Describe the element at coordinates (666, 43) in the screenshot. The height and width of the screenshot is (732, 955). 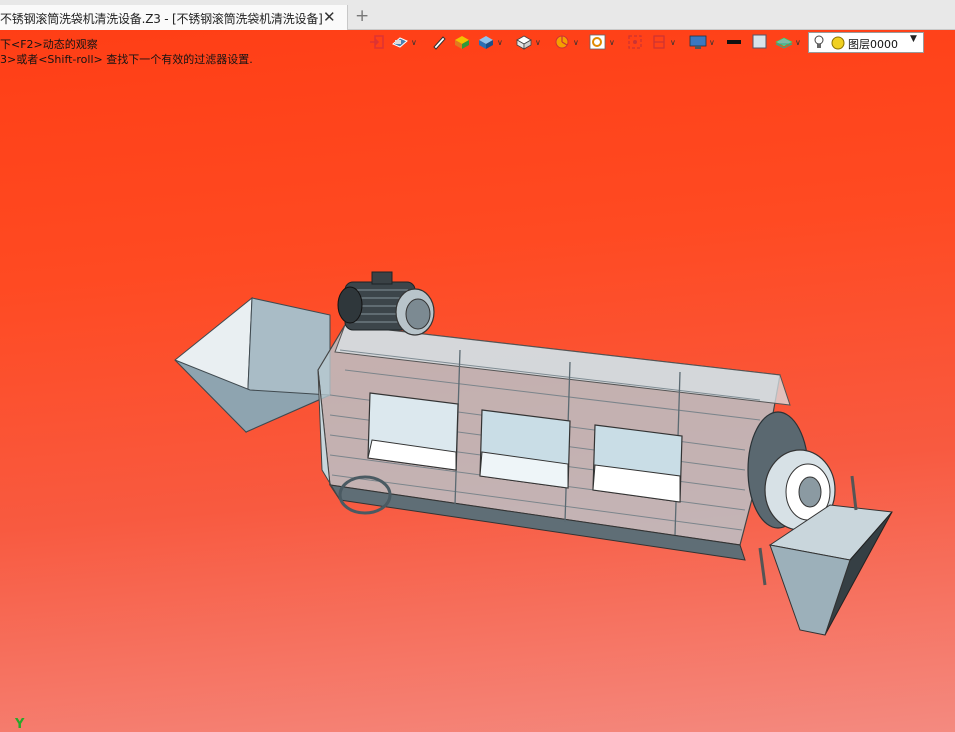
I see `clip-plane-button: ∨` at that location.